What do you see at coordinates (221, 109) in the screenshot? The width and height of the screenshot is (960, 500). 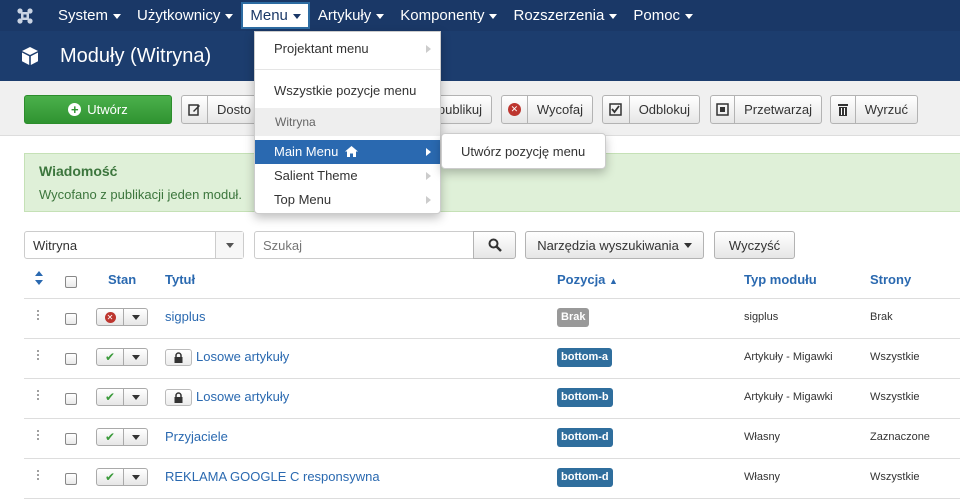 I see `edit-button: Dosto` at bounding box center [221, 109].